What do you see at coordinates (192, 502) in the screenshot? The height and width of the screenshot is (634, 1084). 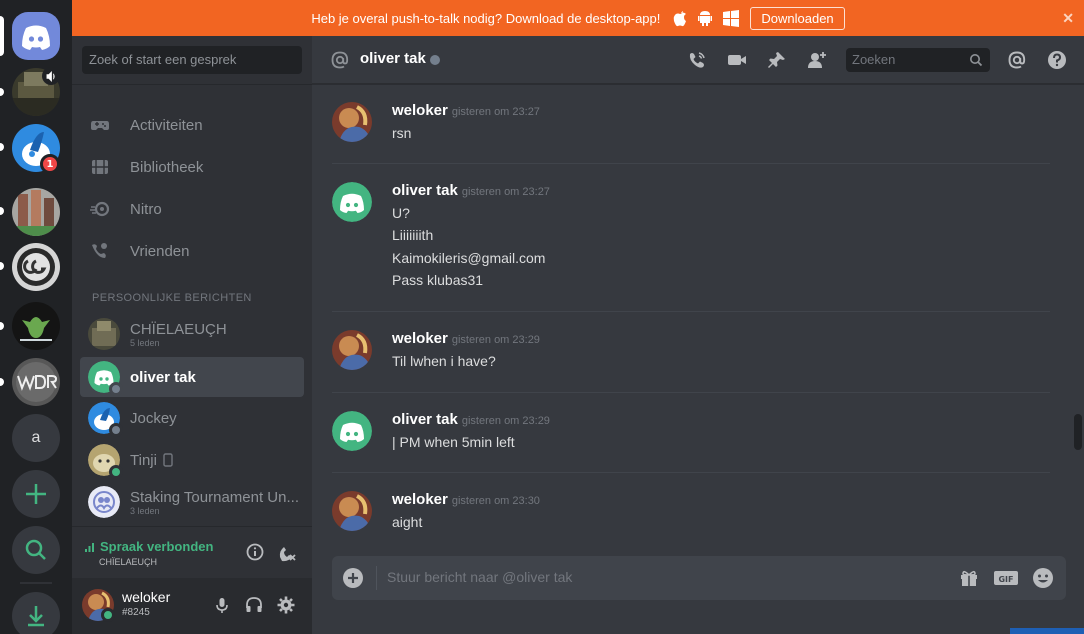 I see `dm-item: Staking Tournament Un... 3 leden` at bounding box center [192, 502].